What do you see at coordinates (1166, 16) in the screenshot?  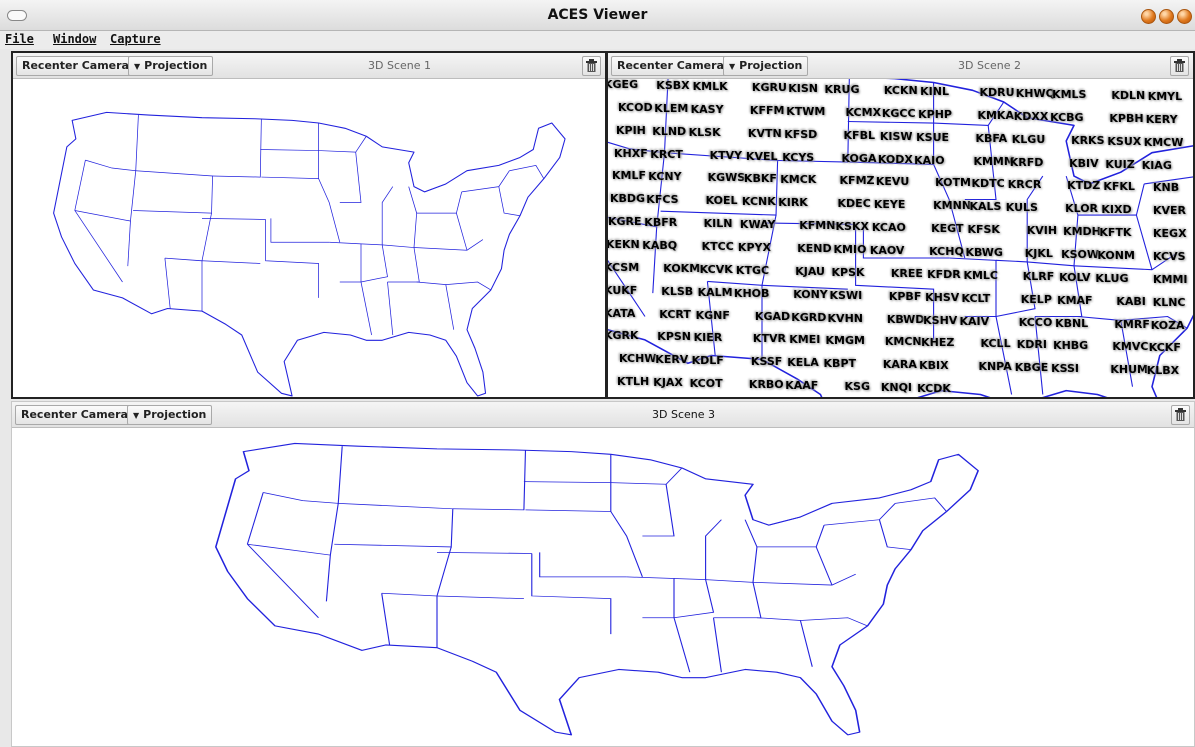 I see `maximize-icon` at bounding box center [1166, 16].